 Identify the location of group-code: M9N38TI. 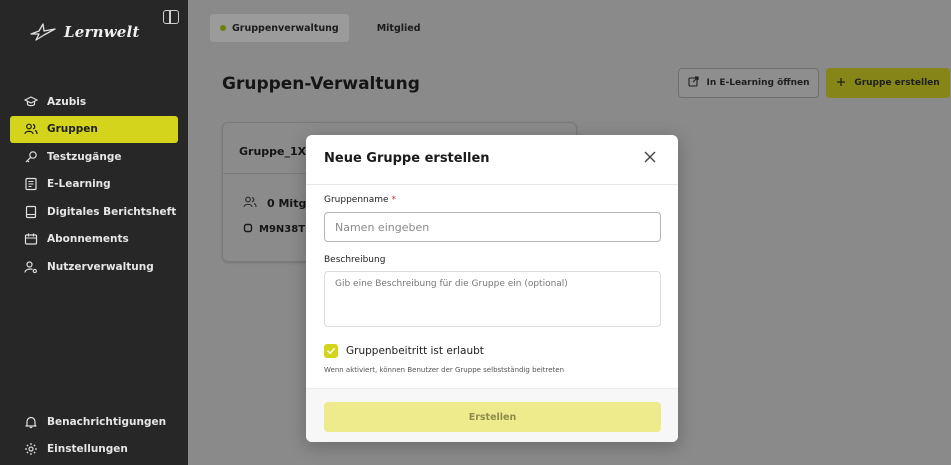
(276, 229).